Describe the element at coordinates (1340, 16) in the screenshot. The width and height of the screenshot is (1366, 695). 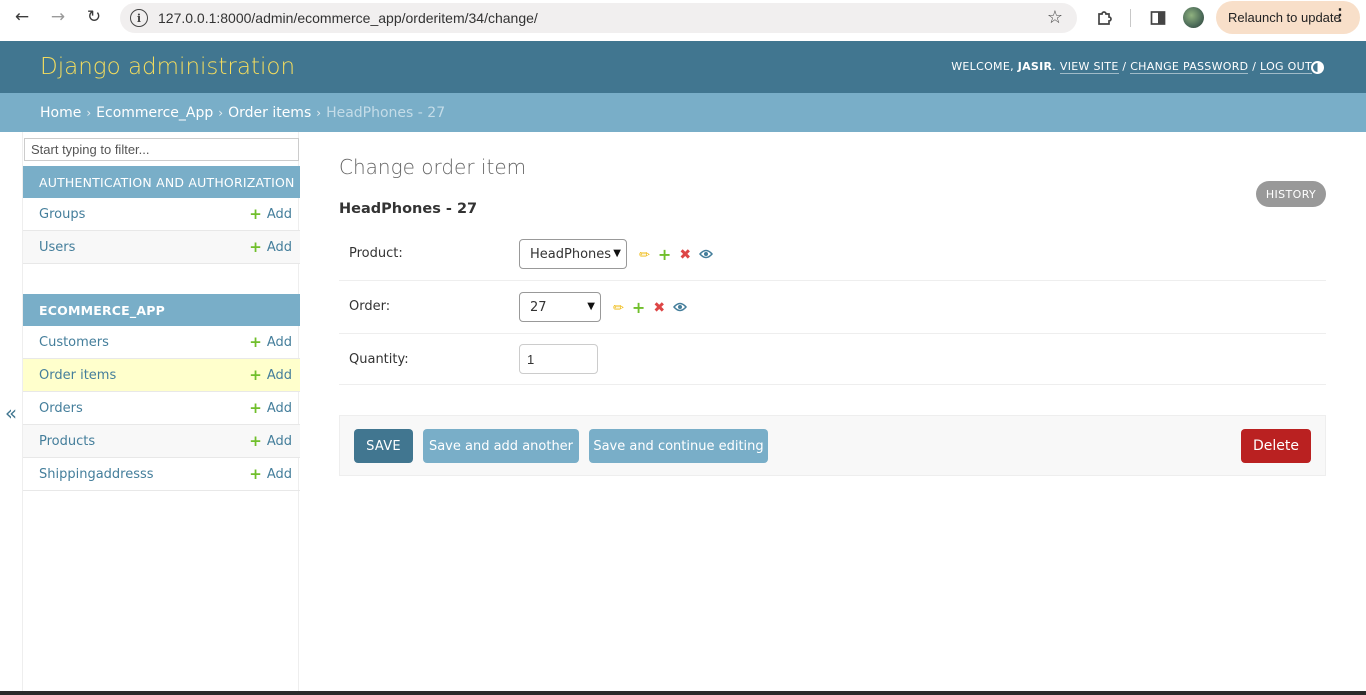
I see `kebab-menu-icon: ⋮` at that location.